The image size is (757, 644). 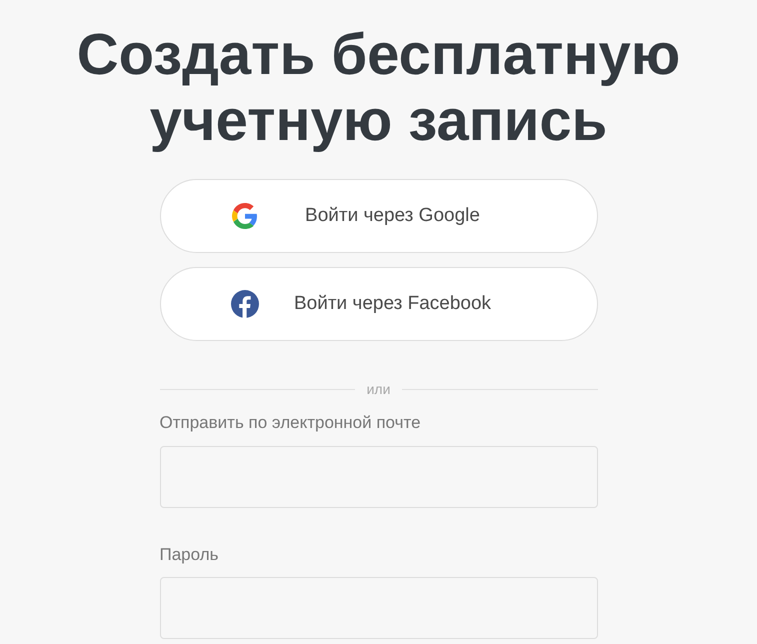 I want to click on field-label: Отправить по электронной почте, so click(x=291, y=423).